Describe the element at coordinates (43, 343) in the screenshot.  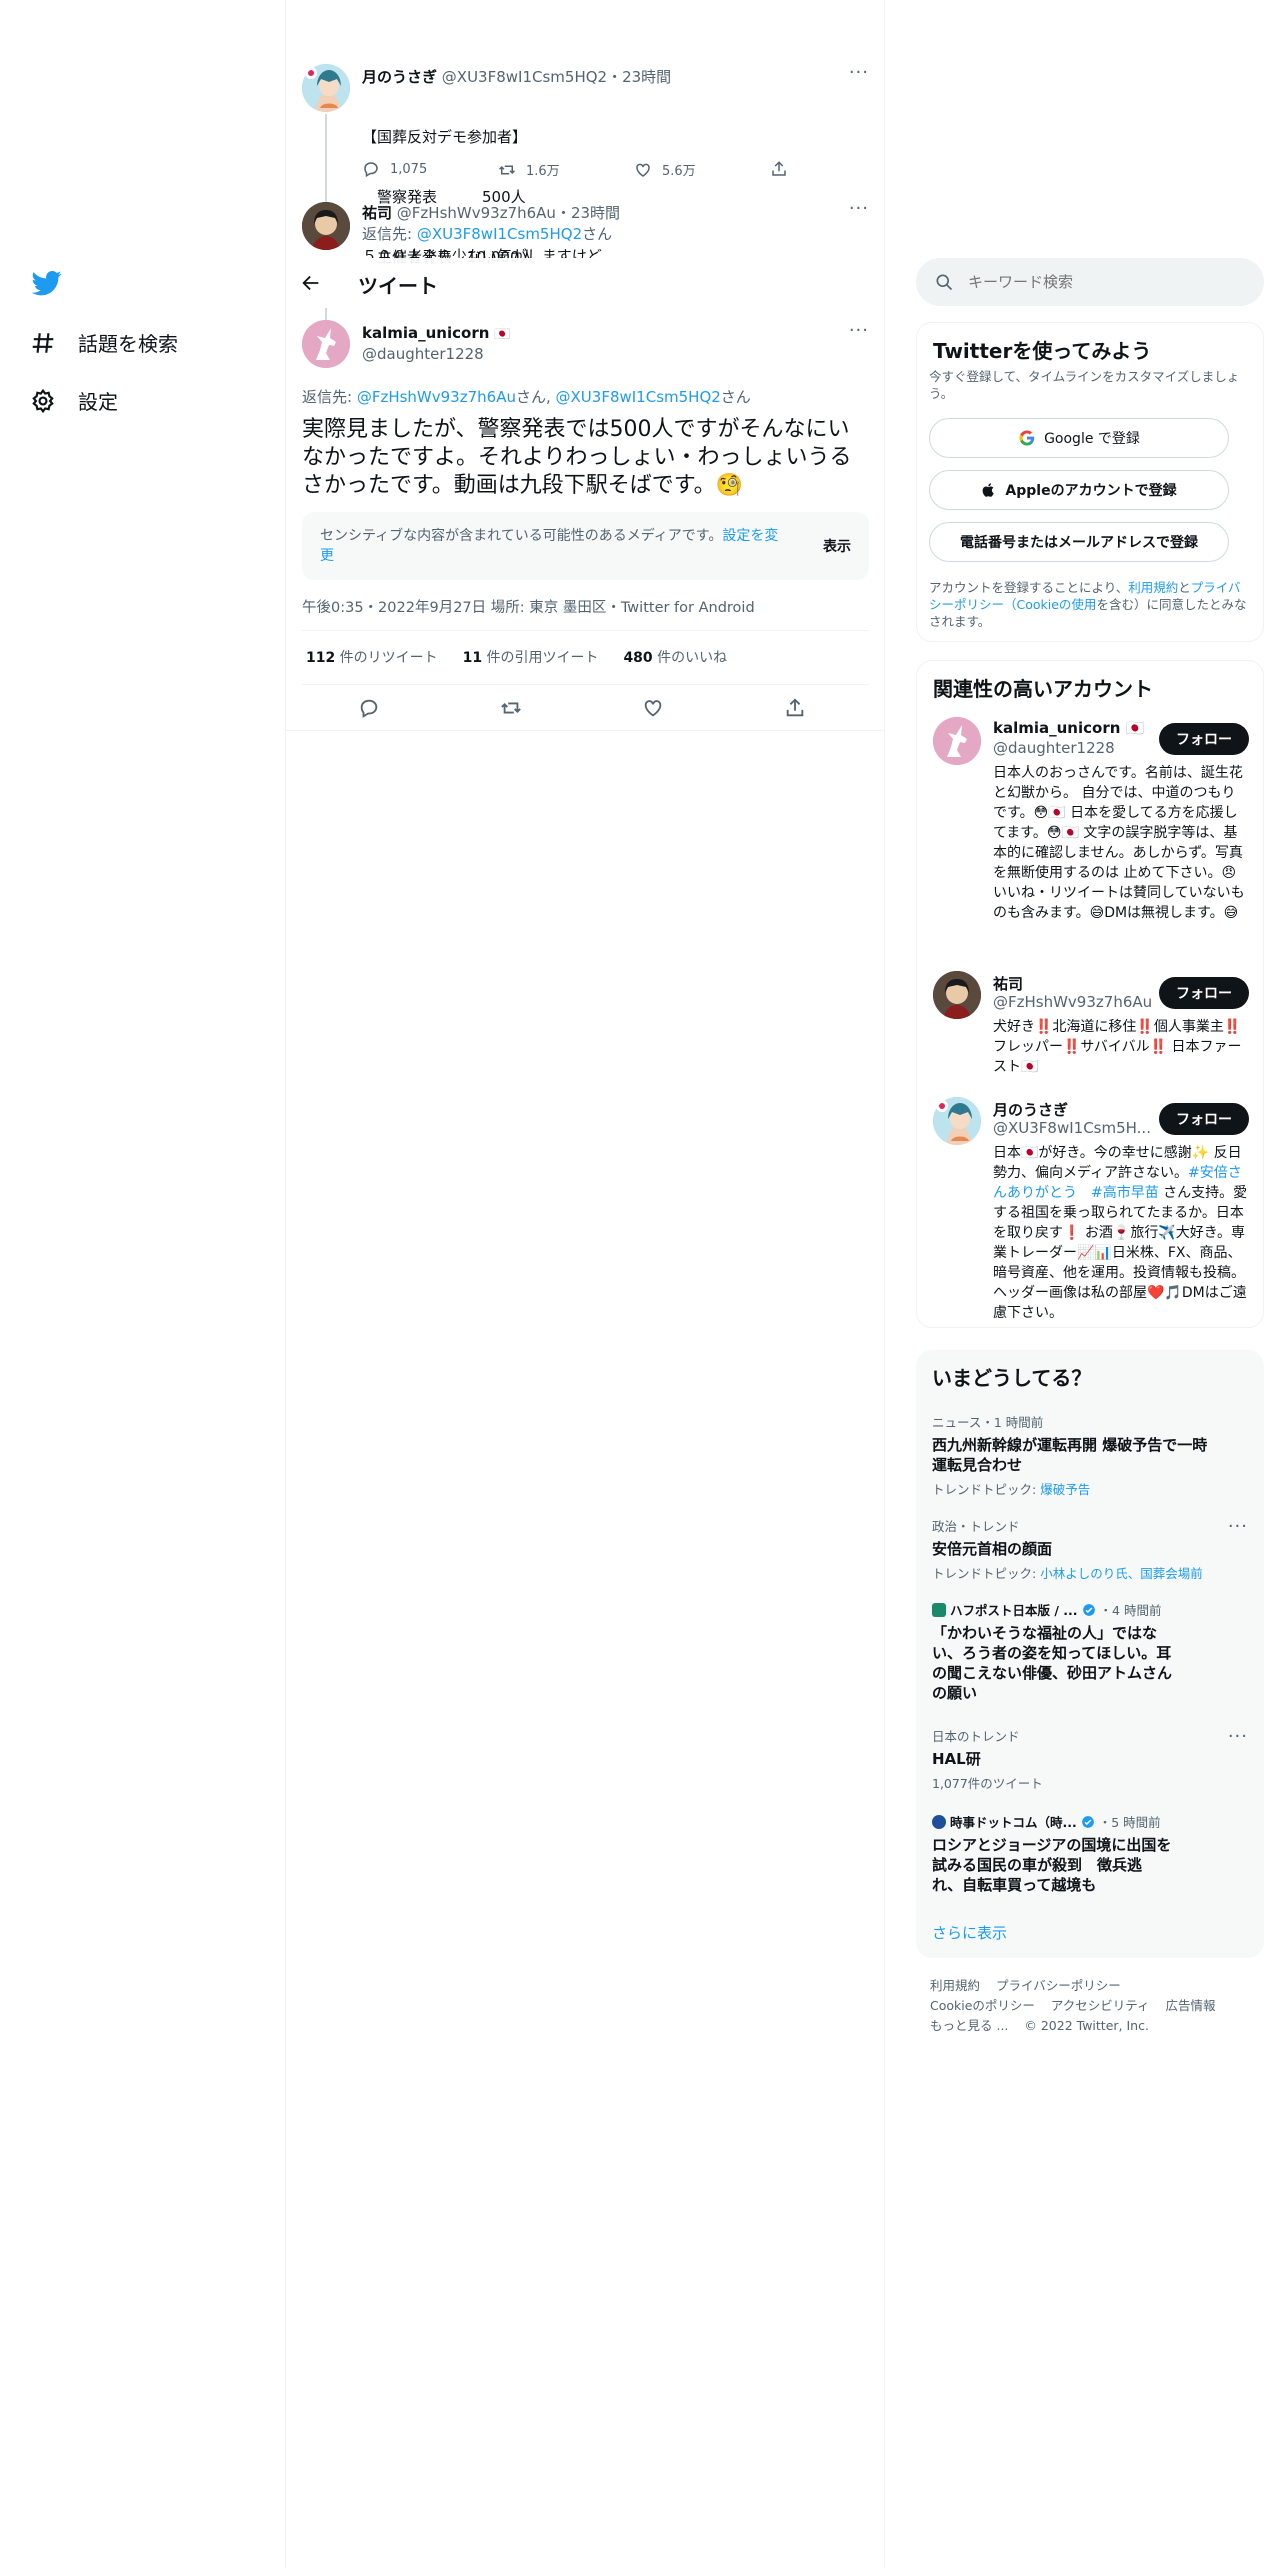
I see `hashtag-icon` at that location.